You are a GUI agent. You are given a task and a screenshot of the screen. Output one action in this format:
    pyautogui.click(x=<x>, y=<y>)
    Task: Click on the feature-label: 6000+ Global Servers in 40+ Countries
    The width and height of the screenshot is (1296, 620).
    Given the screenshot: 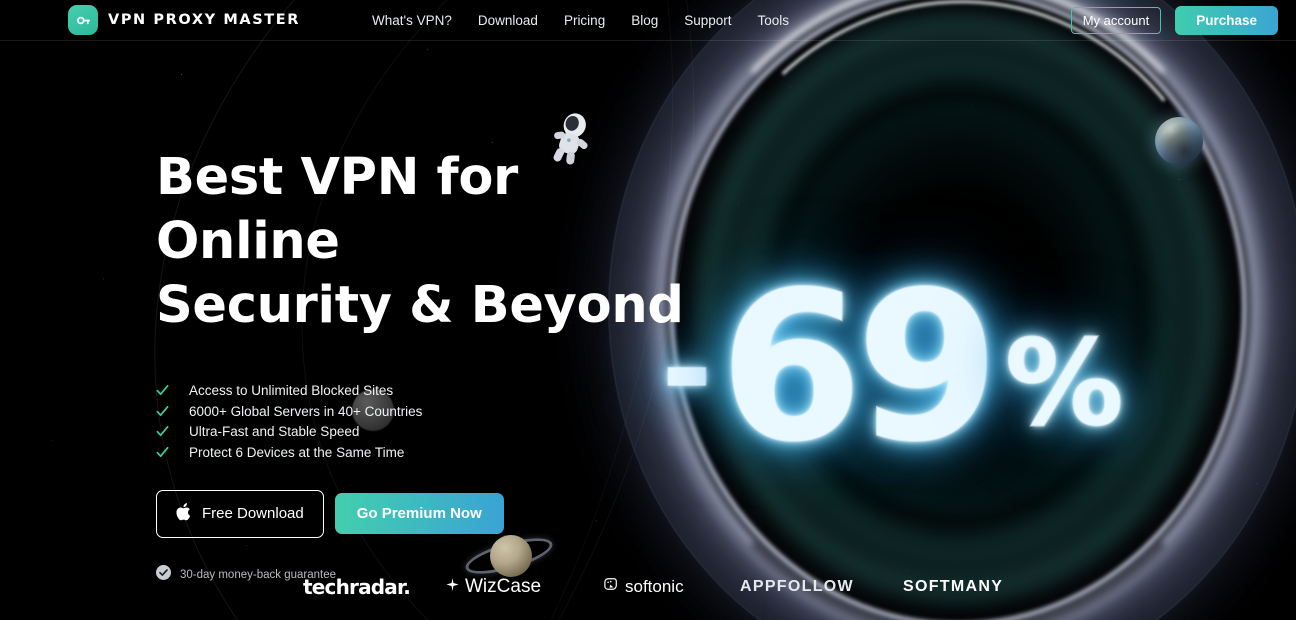 What is the action you would take?
    pyautogui.click(x=306, y=411)
    